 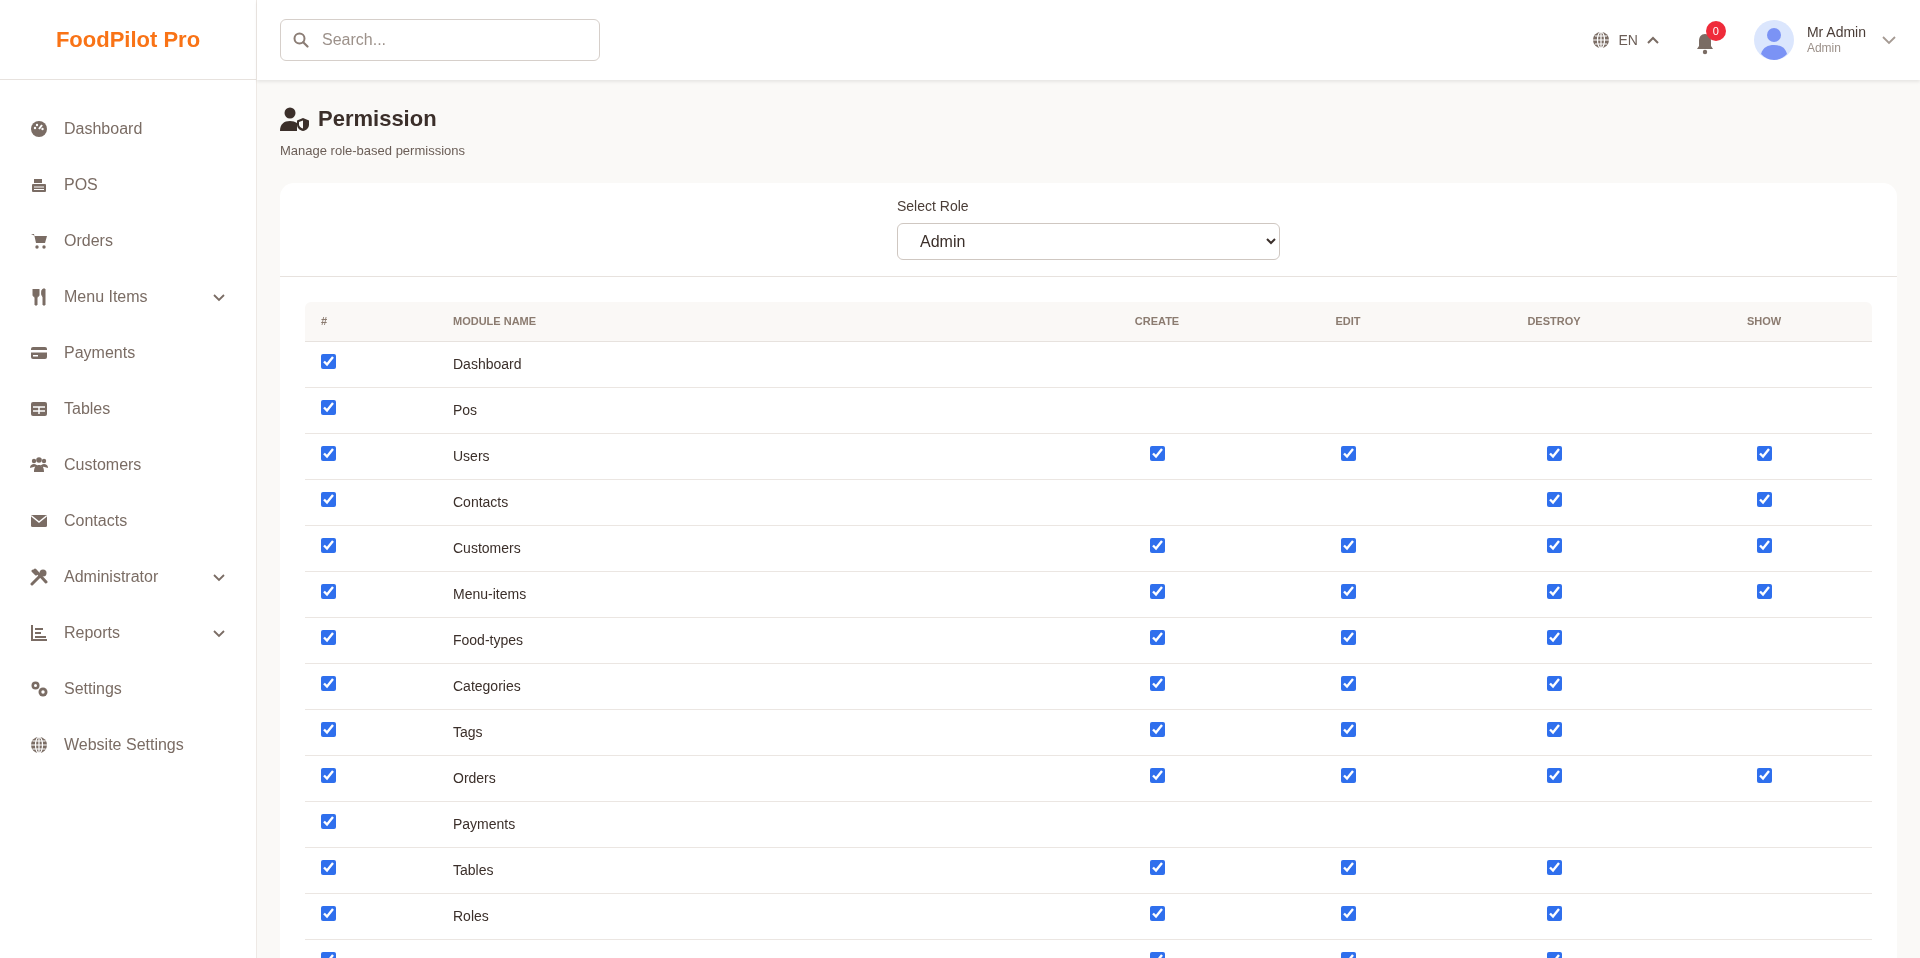 I want to click on column-header: #, so click(x=324, y=321).